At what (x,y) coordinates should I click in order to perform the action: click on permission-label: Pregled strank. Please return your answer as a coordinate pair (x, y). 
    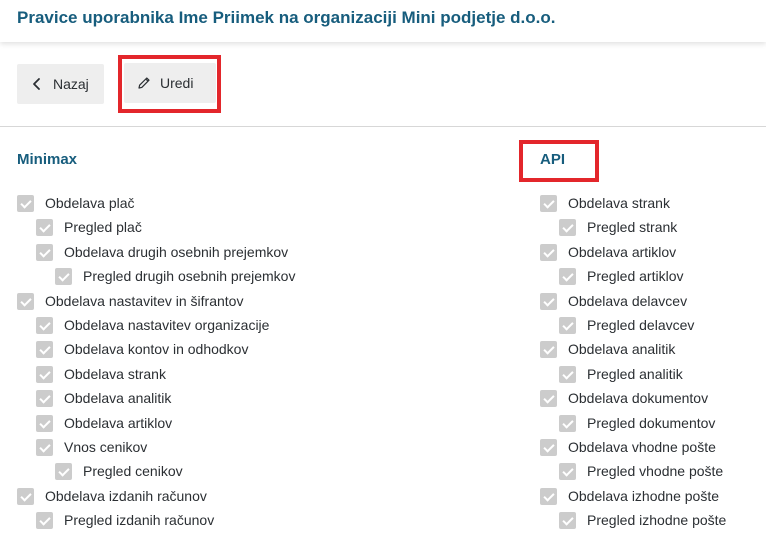
    Looking at the image, I should click on (632, 227).